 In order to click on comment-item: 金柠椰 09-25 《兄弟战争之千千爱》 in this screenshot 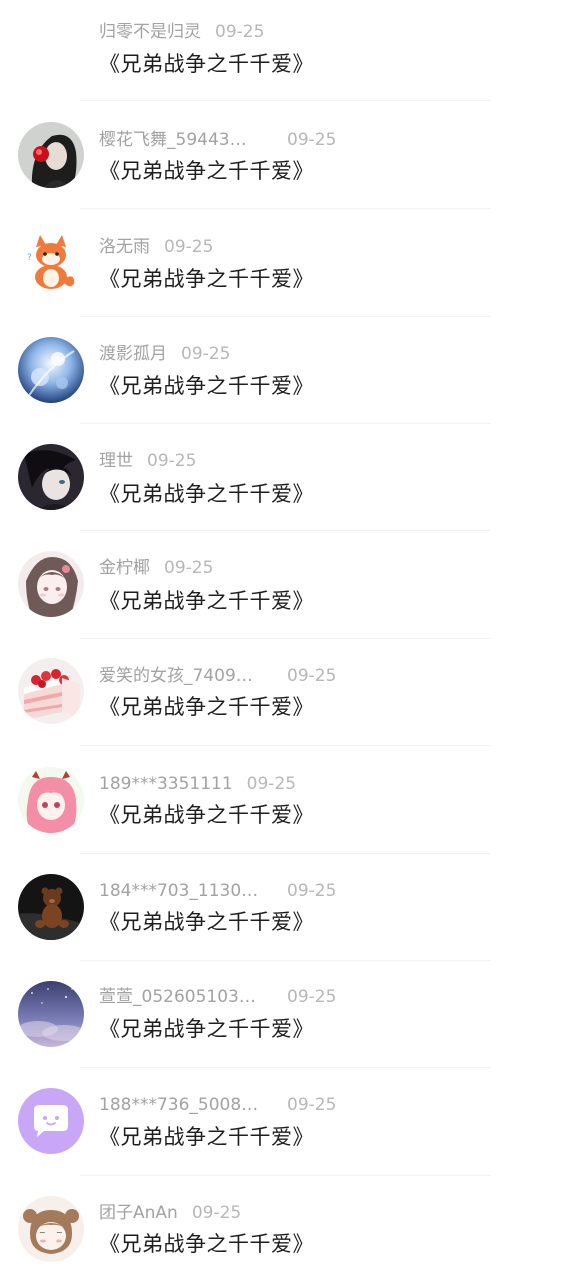, I will do `click(286, 590)`.